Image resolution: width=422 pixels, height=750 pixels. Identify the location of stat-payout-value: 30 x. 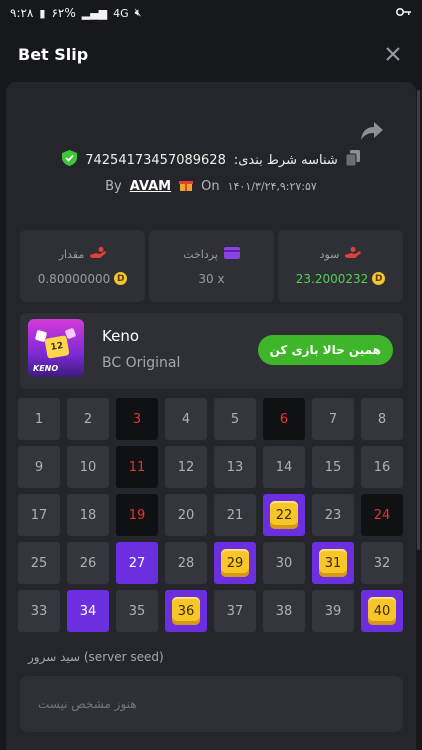
(211, 278).